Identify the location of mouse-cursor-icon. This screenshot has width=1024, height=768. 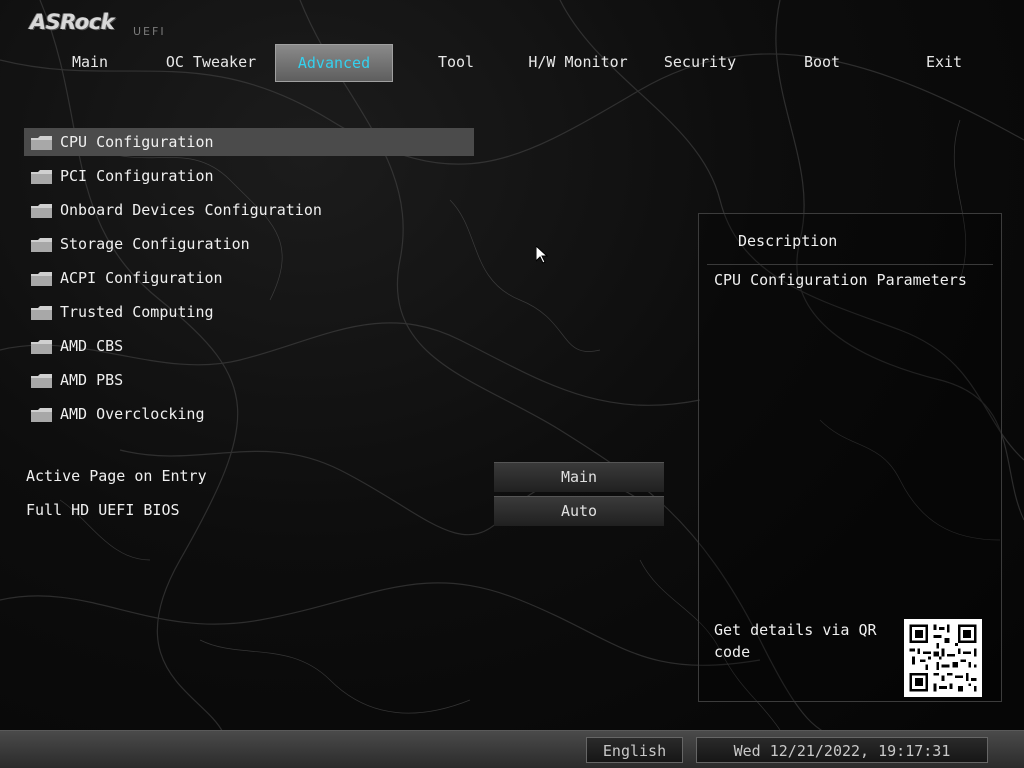
(542, 255).